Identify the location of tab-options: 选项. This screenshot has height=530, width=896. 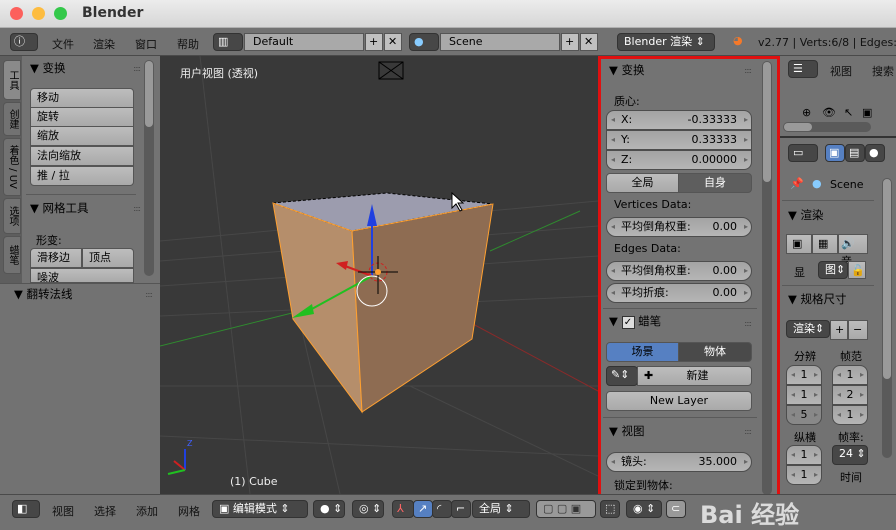
(12, 216).